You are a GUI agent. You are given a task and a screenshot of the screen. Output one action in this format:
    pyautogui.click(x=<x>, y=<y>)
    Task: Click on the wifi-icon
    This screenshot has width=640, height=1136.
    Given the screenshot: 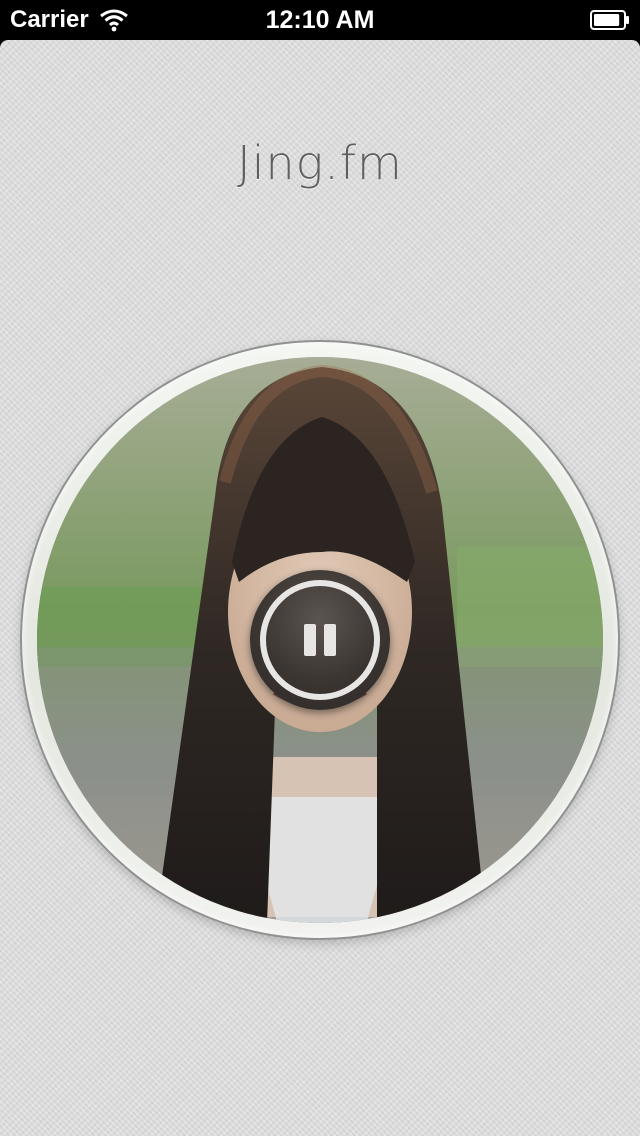 What is the action you would take?
    pyautogui.click(x=114, y=20)
    